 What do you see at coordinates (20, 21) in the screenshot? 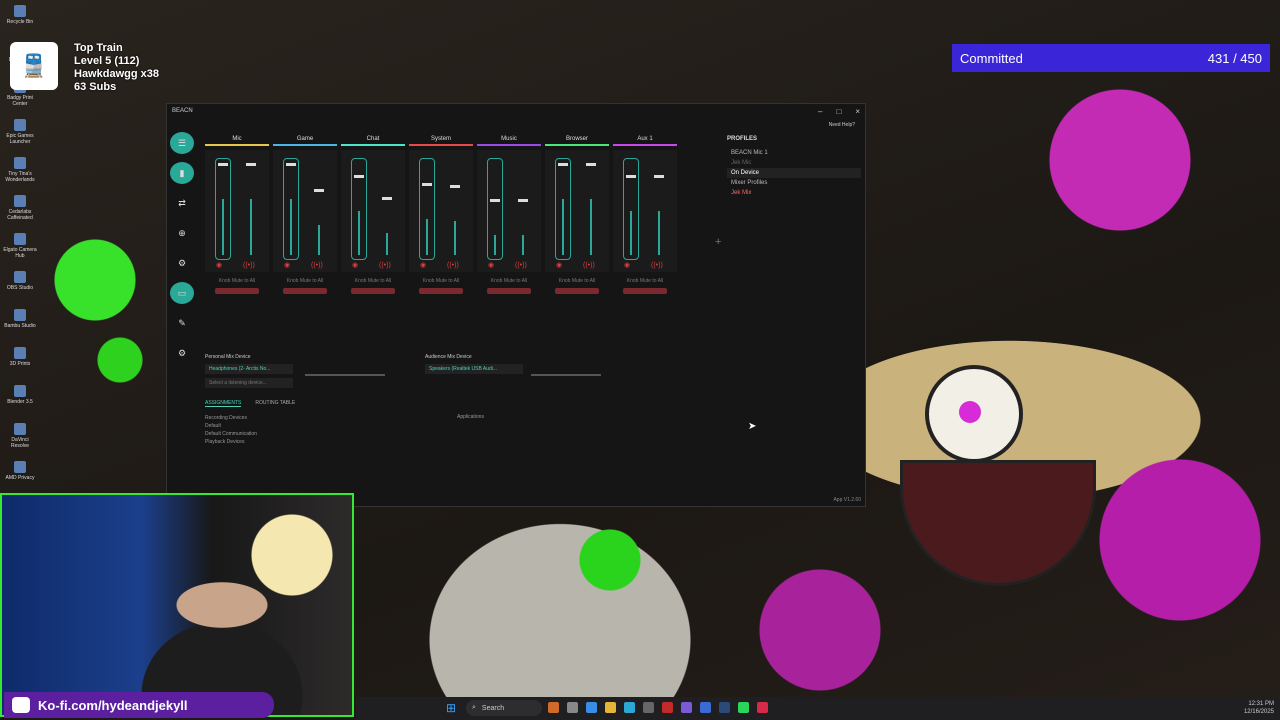
I see `desktop-icon: Recycle Bin` at bounding box center [20, 21].